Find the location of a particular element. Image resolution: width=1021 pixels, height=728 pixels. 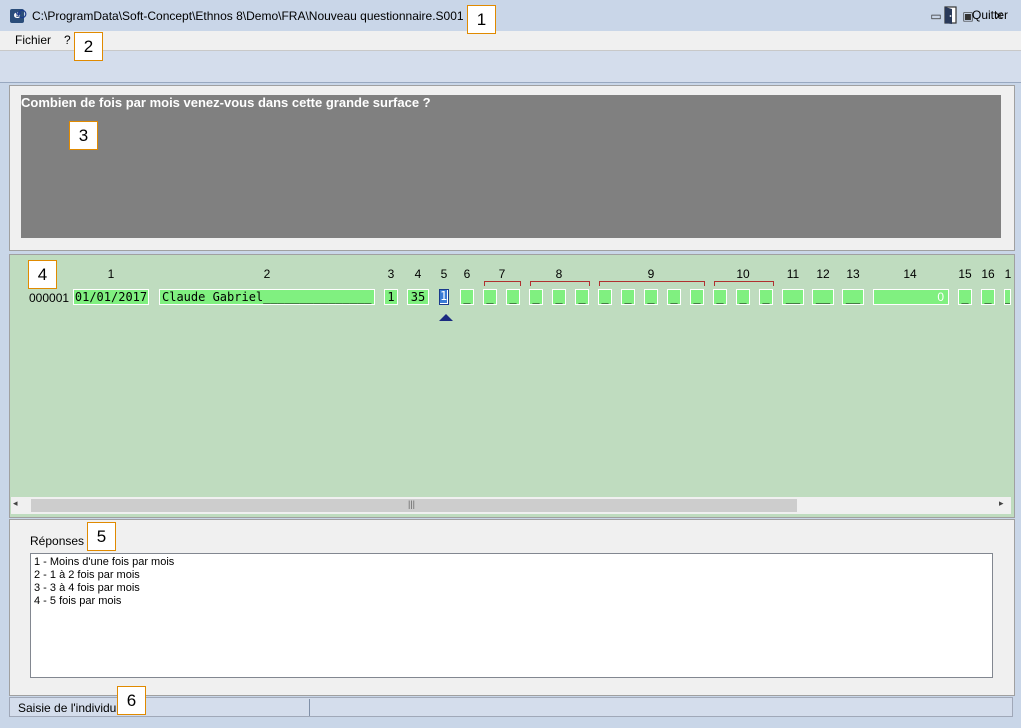

cell-q16: _ is located at coordinates (988, 297).